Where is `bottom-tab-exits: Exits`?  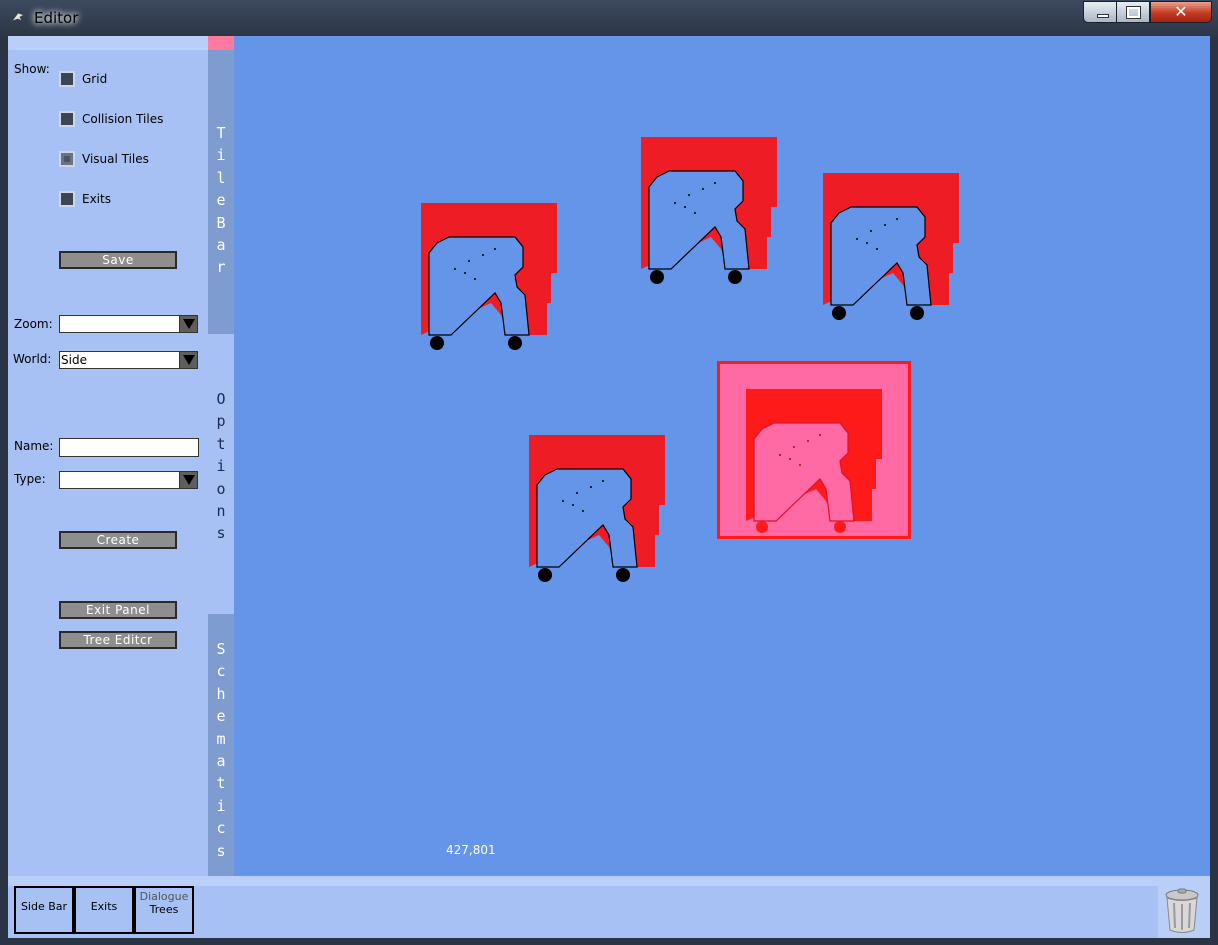 bottom-tab-exits: Exits is located at coordinates (104, 910).